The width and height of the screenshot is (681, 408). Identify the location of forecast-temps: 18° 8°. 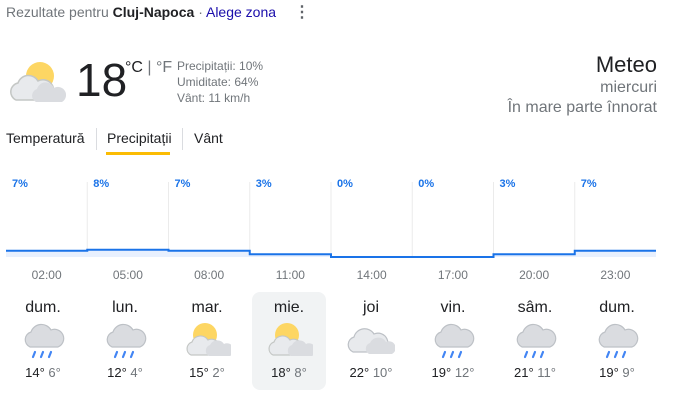
(289, 372).